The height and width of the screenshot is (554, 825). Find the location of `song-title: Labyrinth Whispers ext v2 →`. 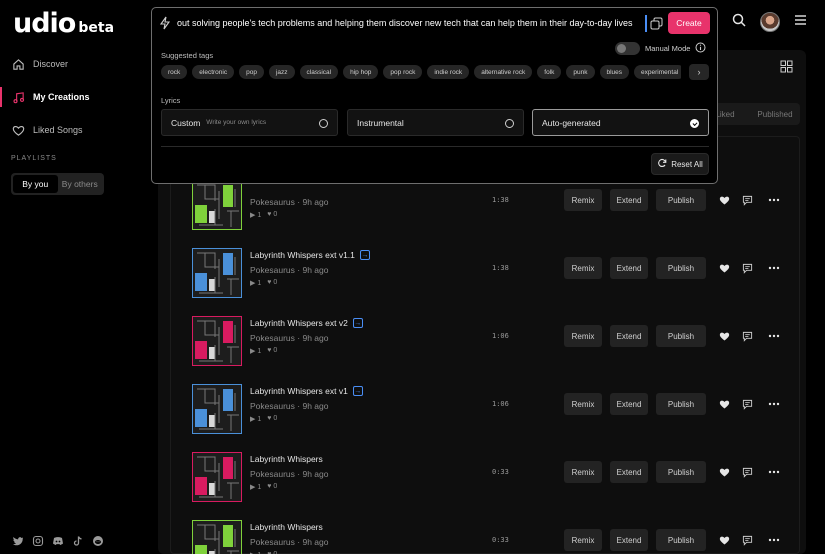

song-title: Labyrinth Whispers ext v2 → is located at coordinates (306, 323).